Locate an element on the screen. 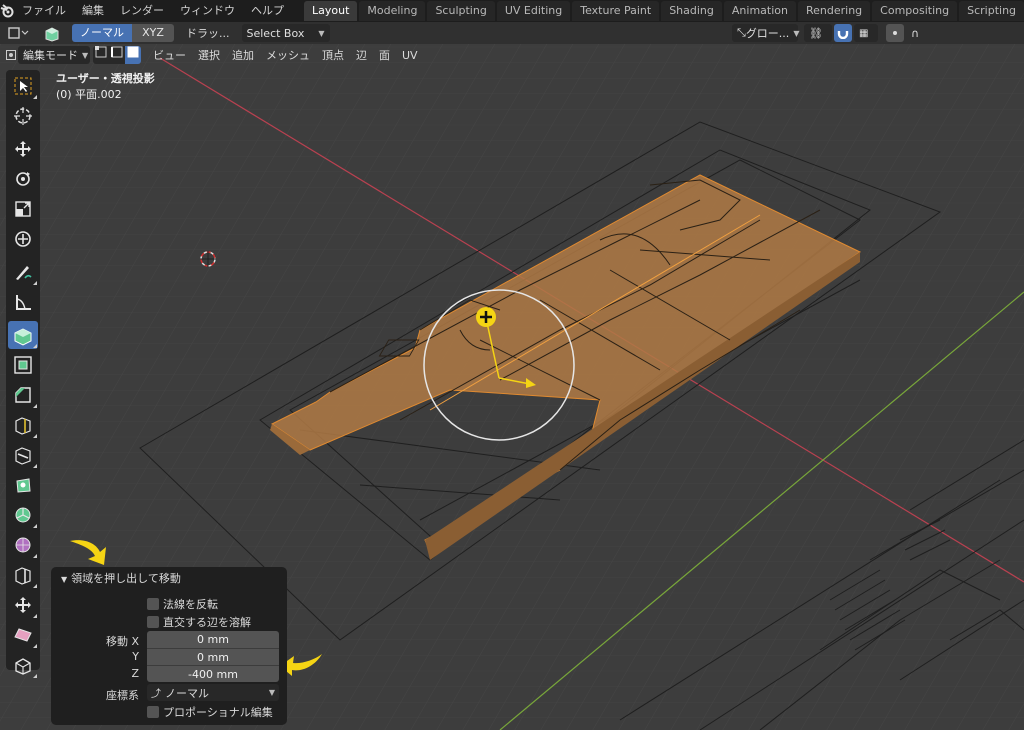 The height and width of the screenshot is (730, 1024). orientation-dropdown: ⤴ ノーマル ▼ is located at coordinates (213, 692).